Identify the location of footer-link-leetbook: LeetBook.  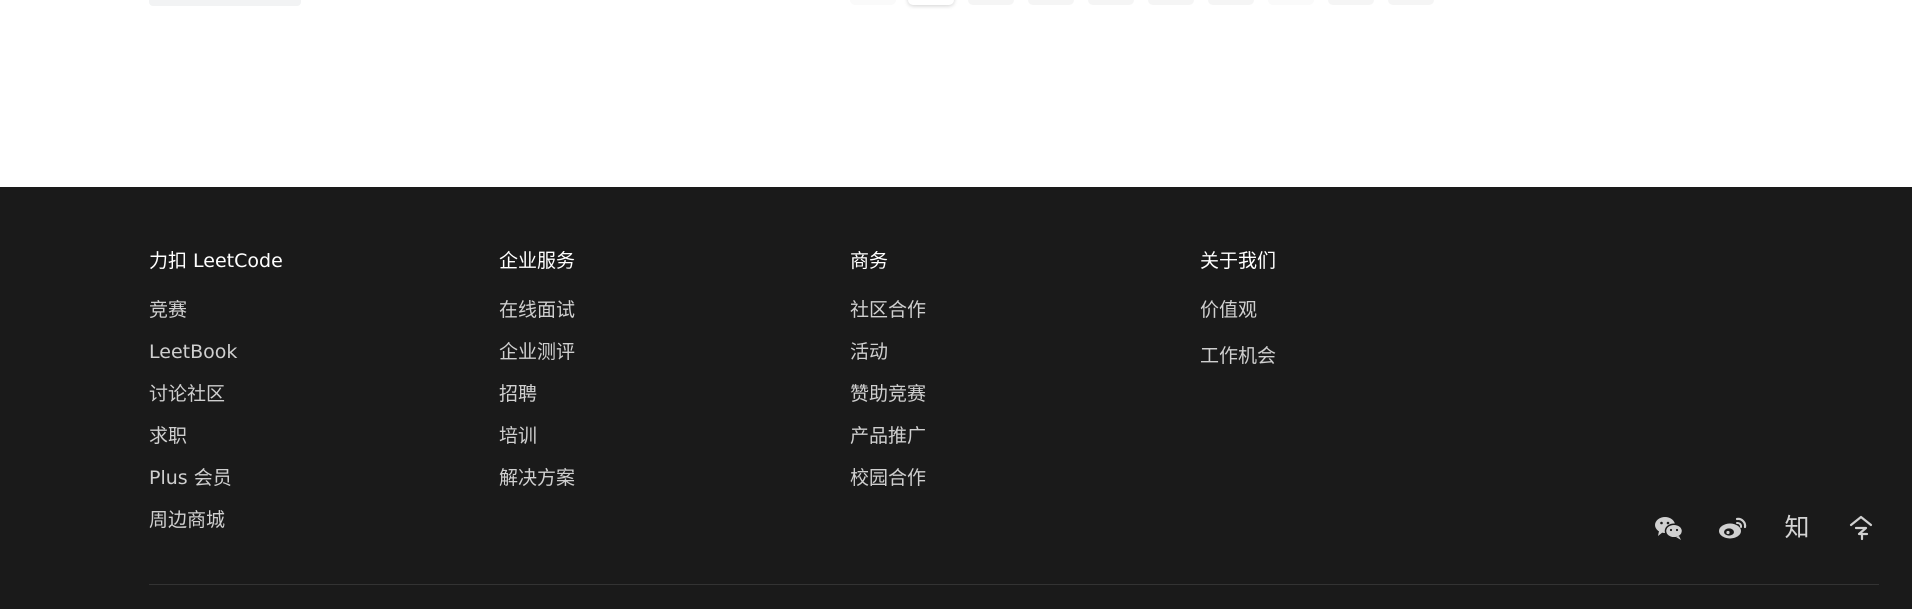
(216, 352).